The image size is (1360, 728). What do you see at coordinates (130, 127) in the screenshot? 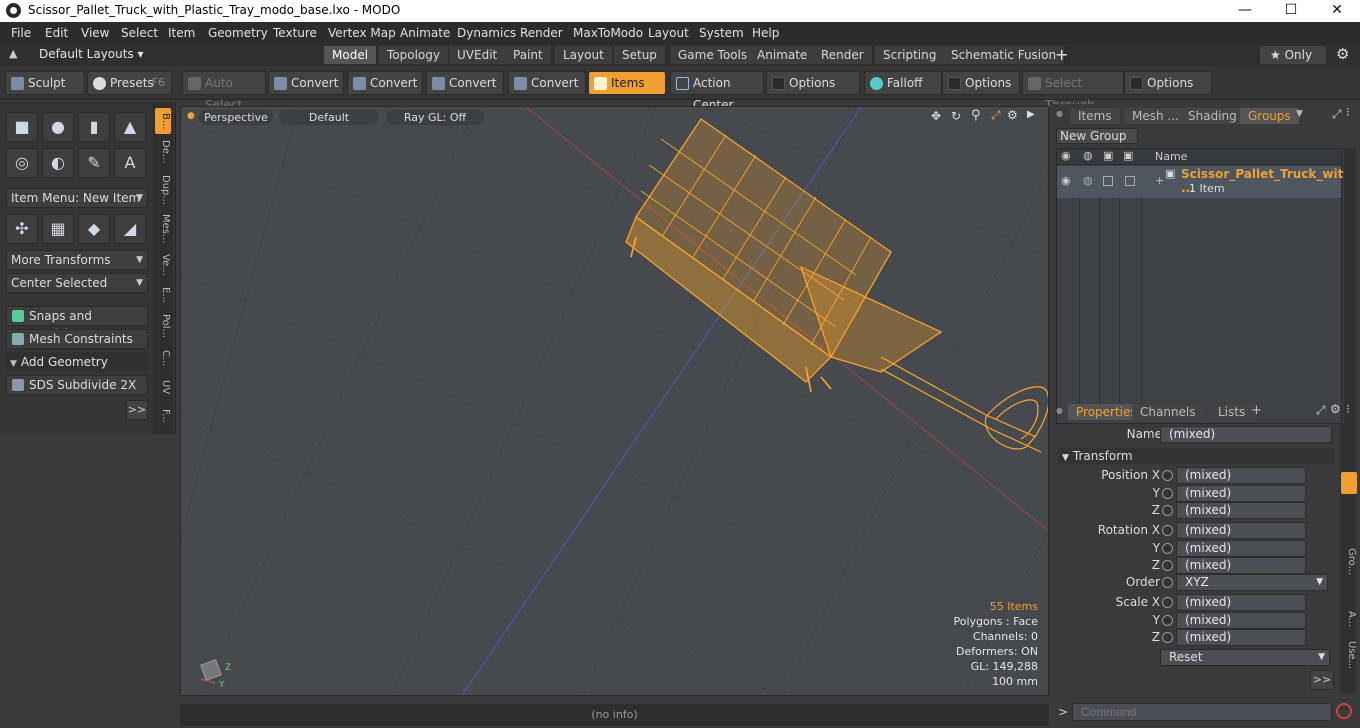
I see `cone-primitive-button: ▲` at bounding box center [130, 127].